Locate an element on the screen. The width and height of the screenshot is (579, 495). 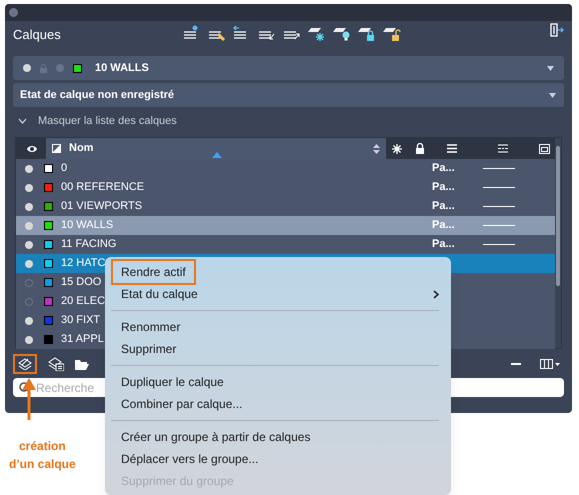
layer-name: 01 VIEWPORTS is located at coordinates (101, 206).